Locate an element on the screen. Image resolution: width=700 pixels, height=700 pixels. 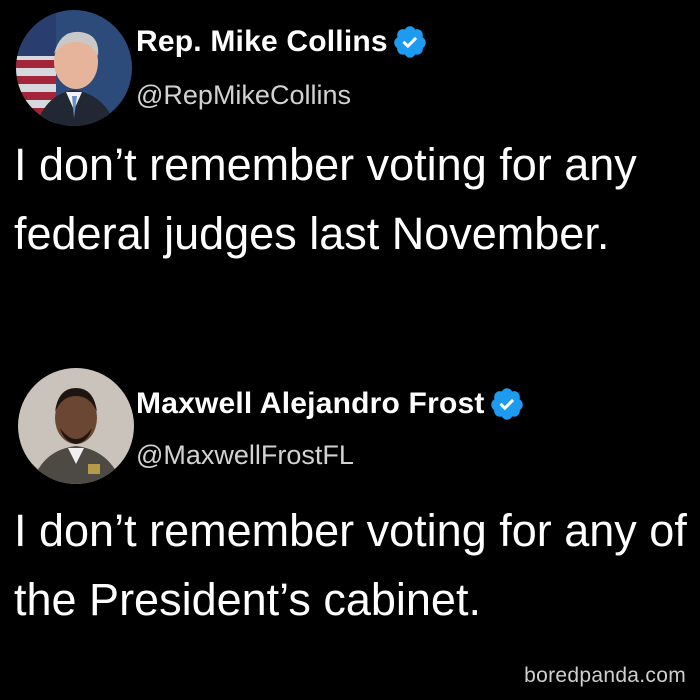
user-handle: @MaxwellFrostFL is located at coordinates (245, 455).